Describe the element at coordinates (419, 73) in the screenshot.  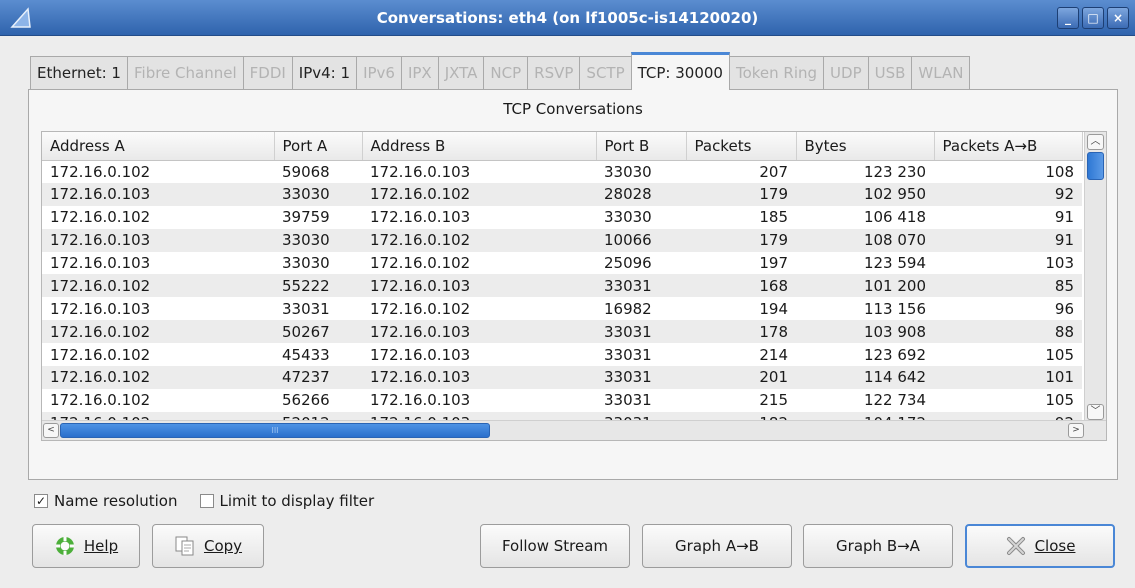
I see `tab-ipx: IPX` at that location.